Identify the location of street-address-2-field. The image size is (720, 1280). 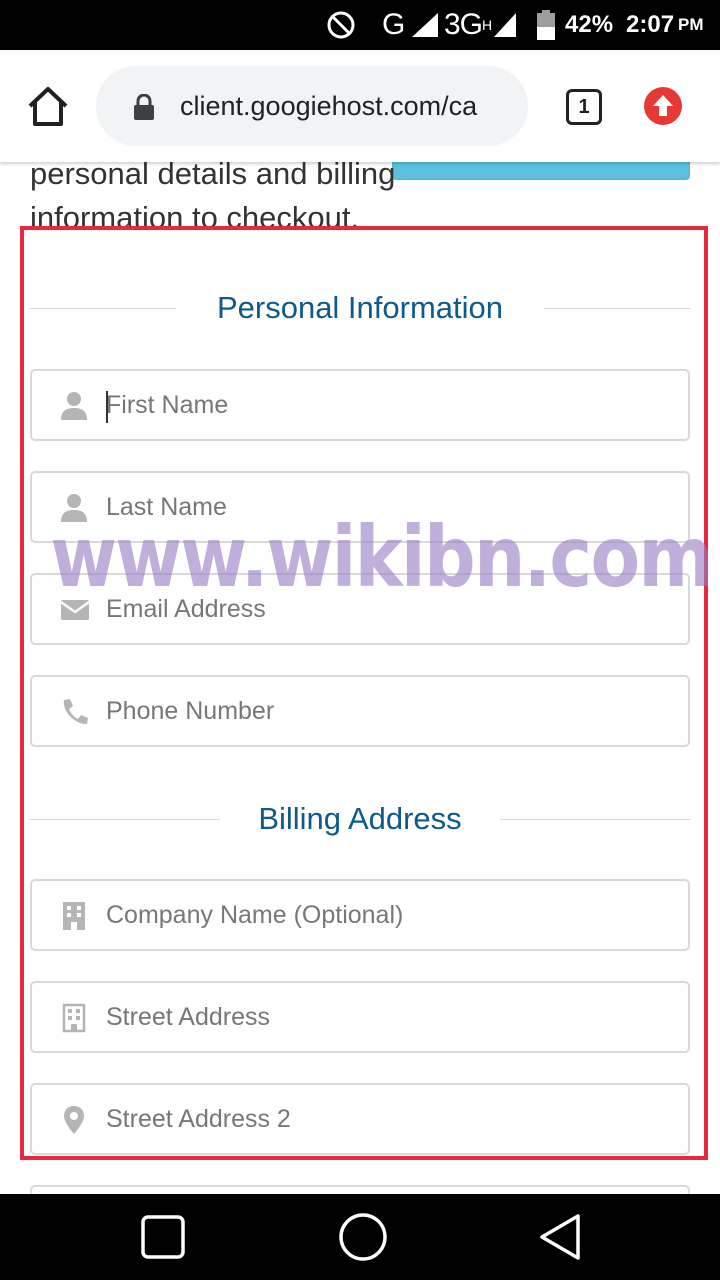
(360, 1119).